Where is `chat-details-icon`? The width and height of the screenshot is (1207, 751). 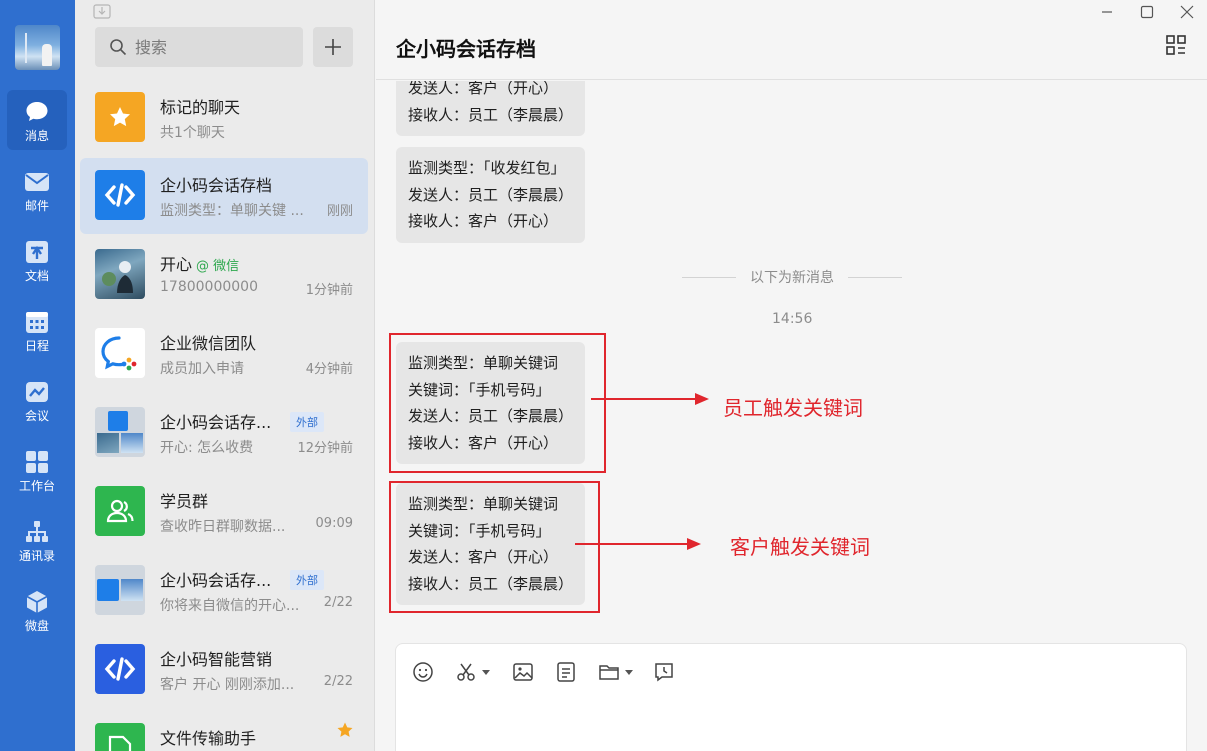 chat-details-icon is located at coordinates (1176, 45).